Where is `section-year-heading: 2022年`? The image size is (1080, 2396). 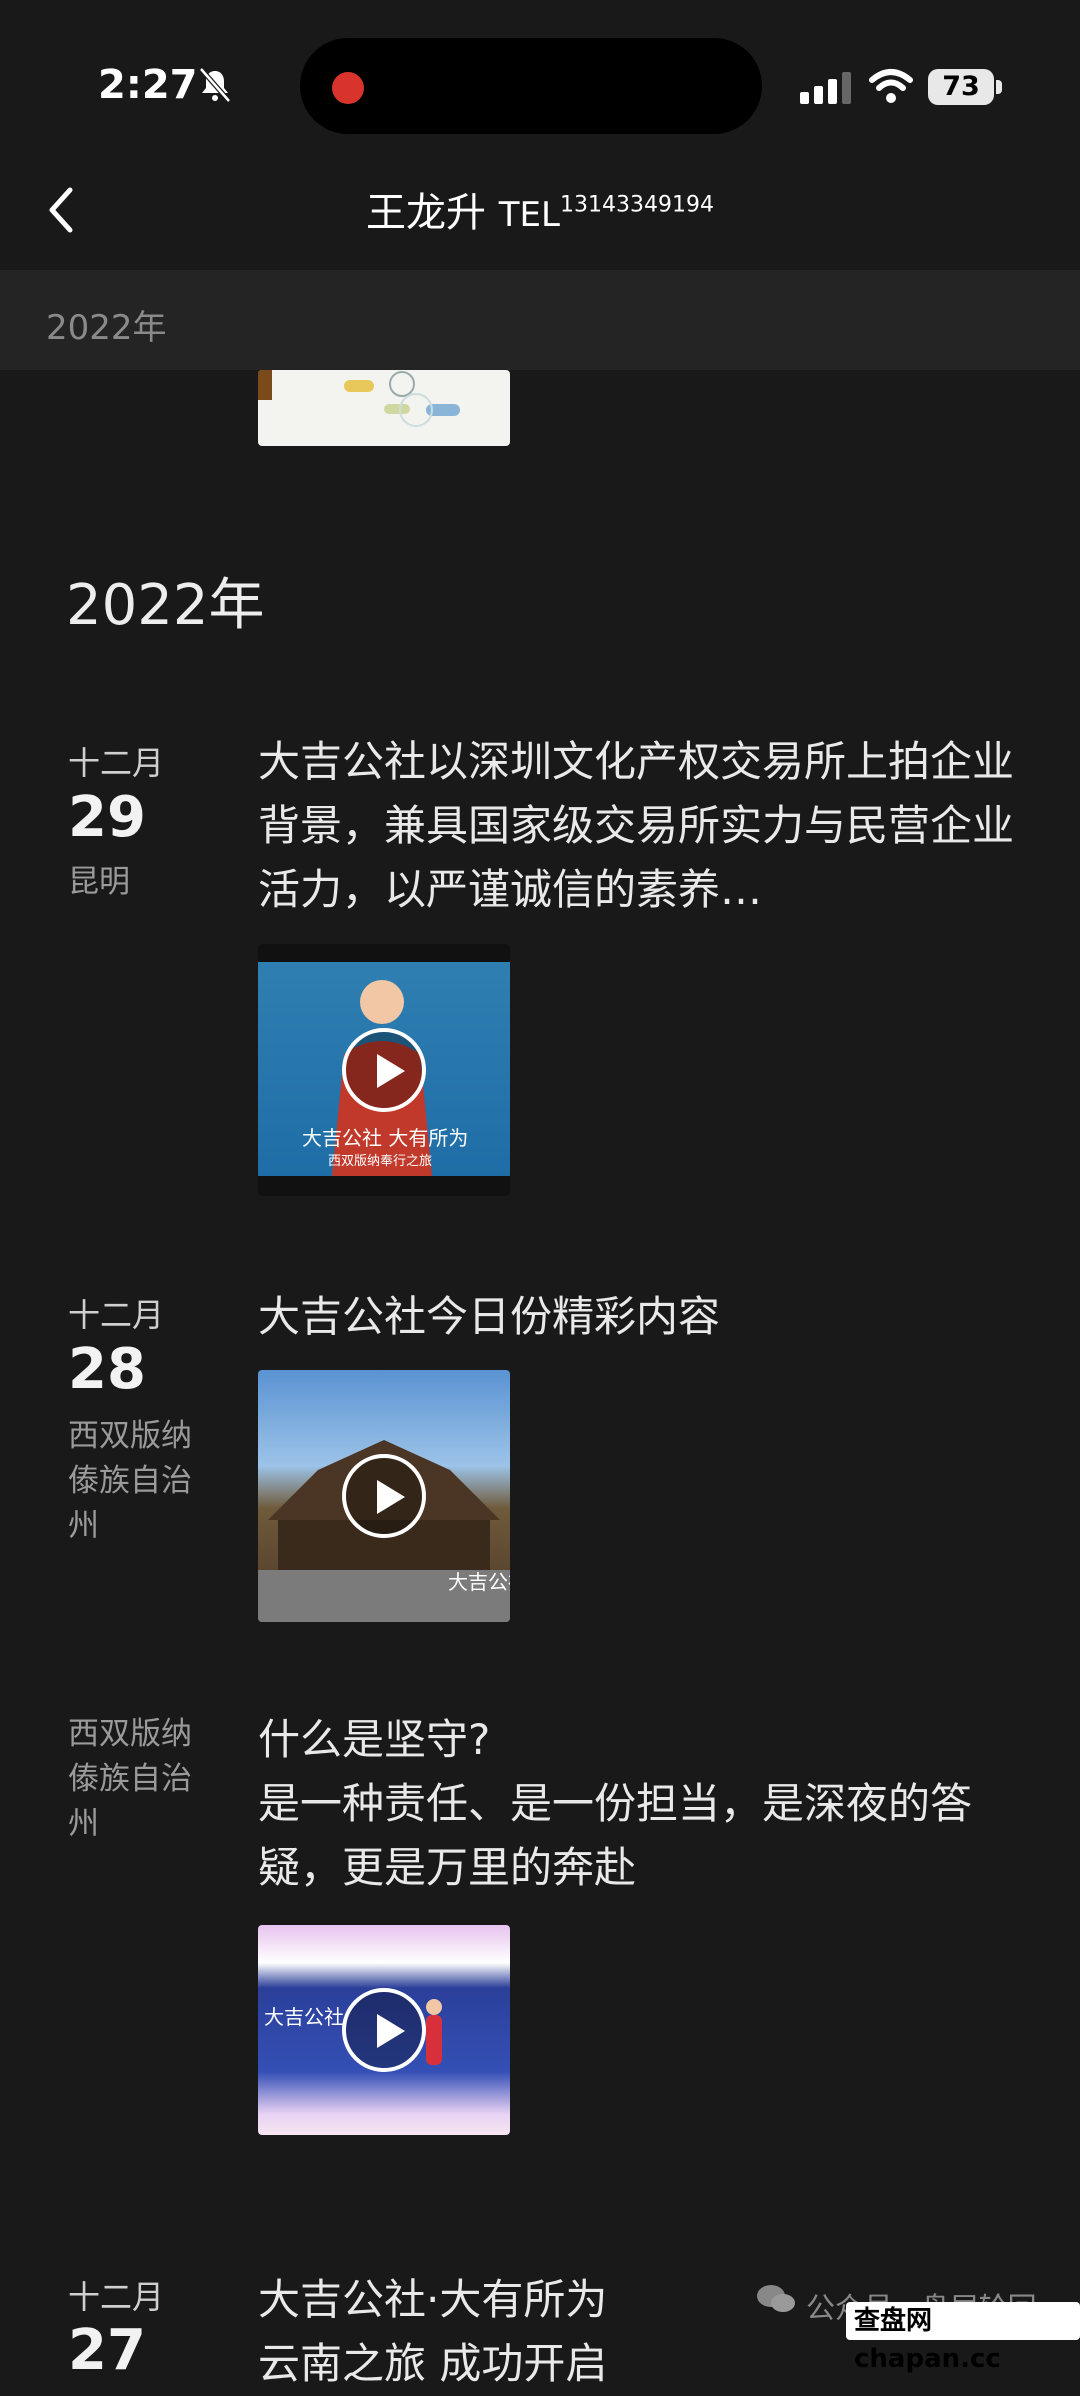 section-year-heading: 2022年 is located at coordinates (165, 605).